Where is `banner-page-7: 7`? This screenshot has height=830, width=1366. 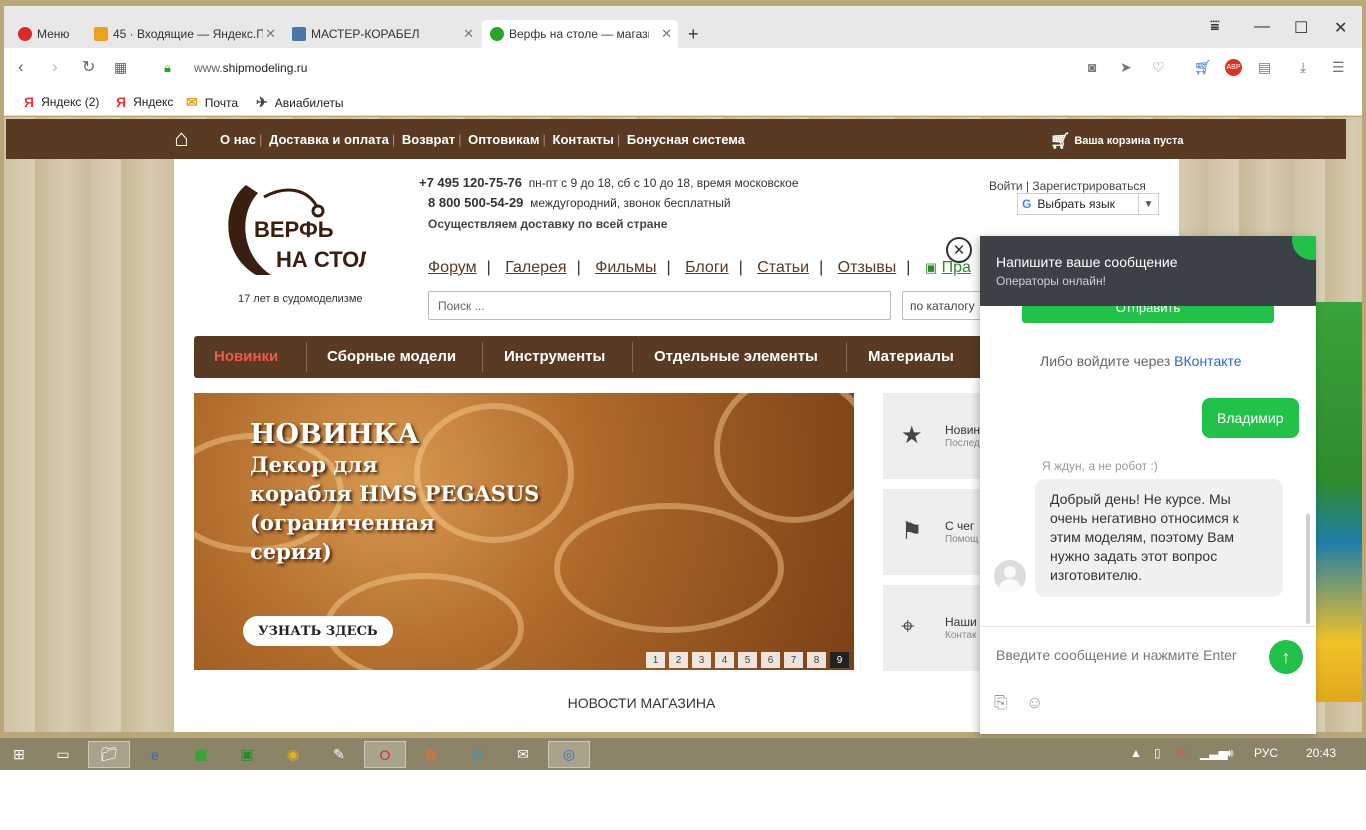 banner-page-7: 7 is located at coordinates (793, 660).